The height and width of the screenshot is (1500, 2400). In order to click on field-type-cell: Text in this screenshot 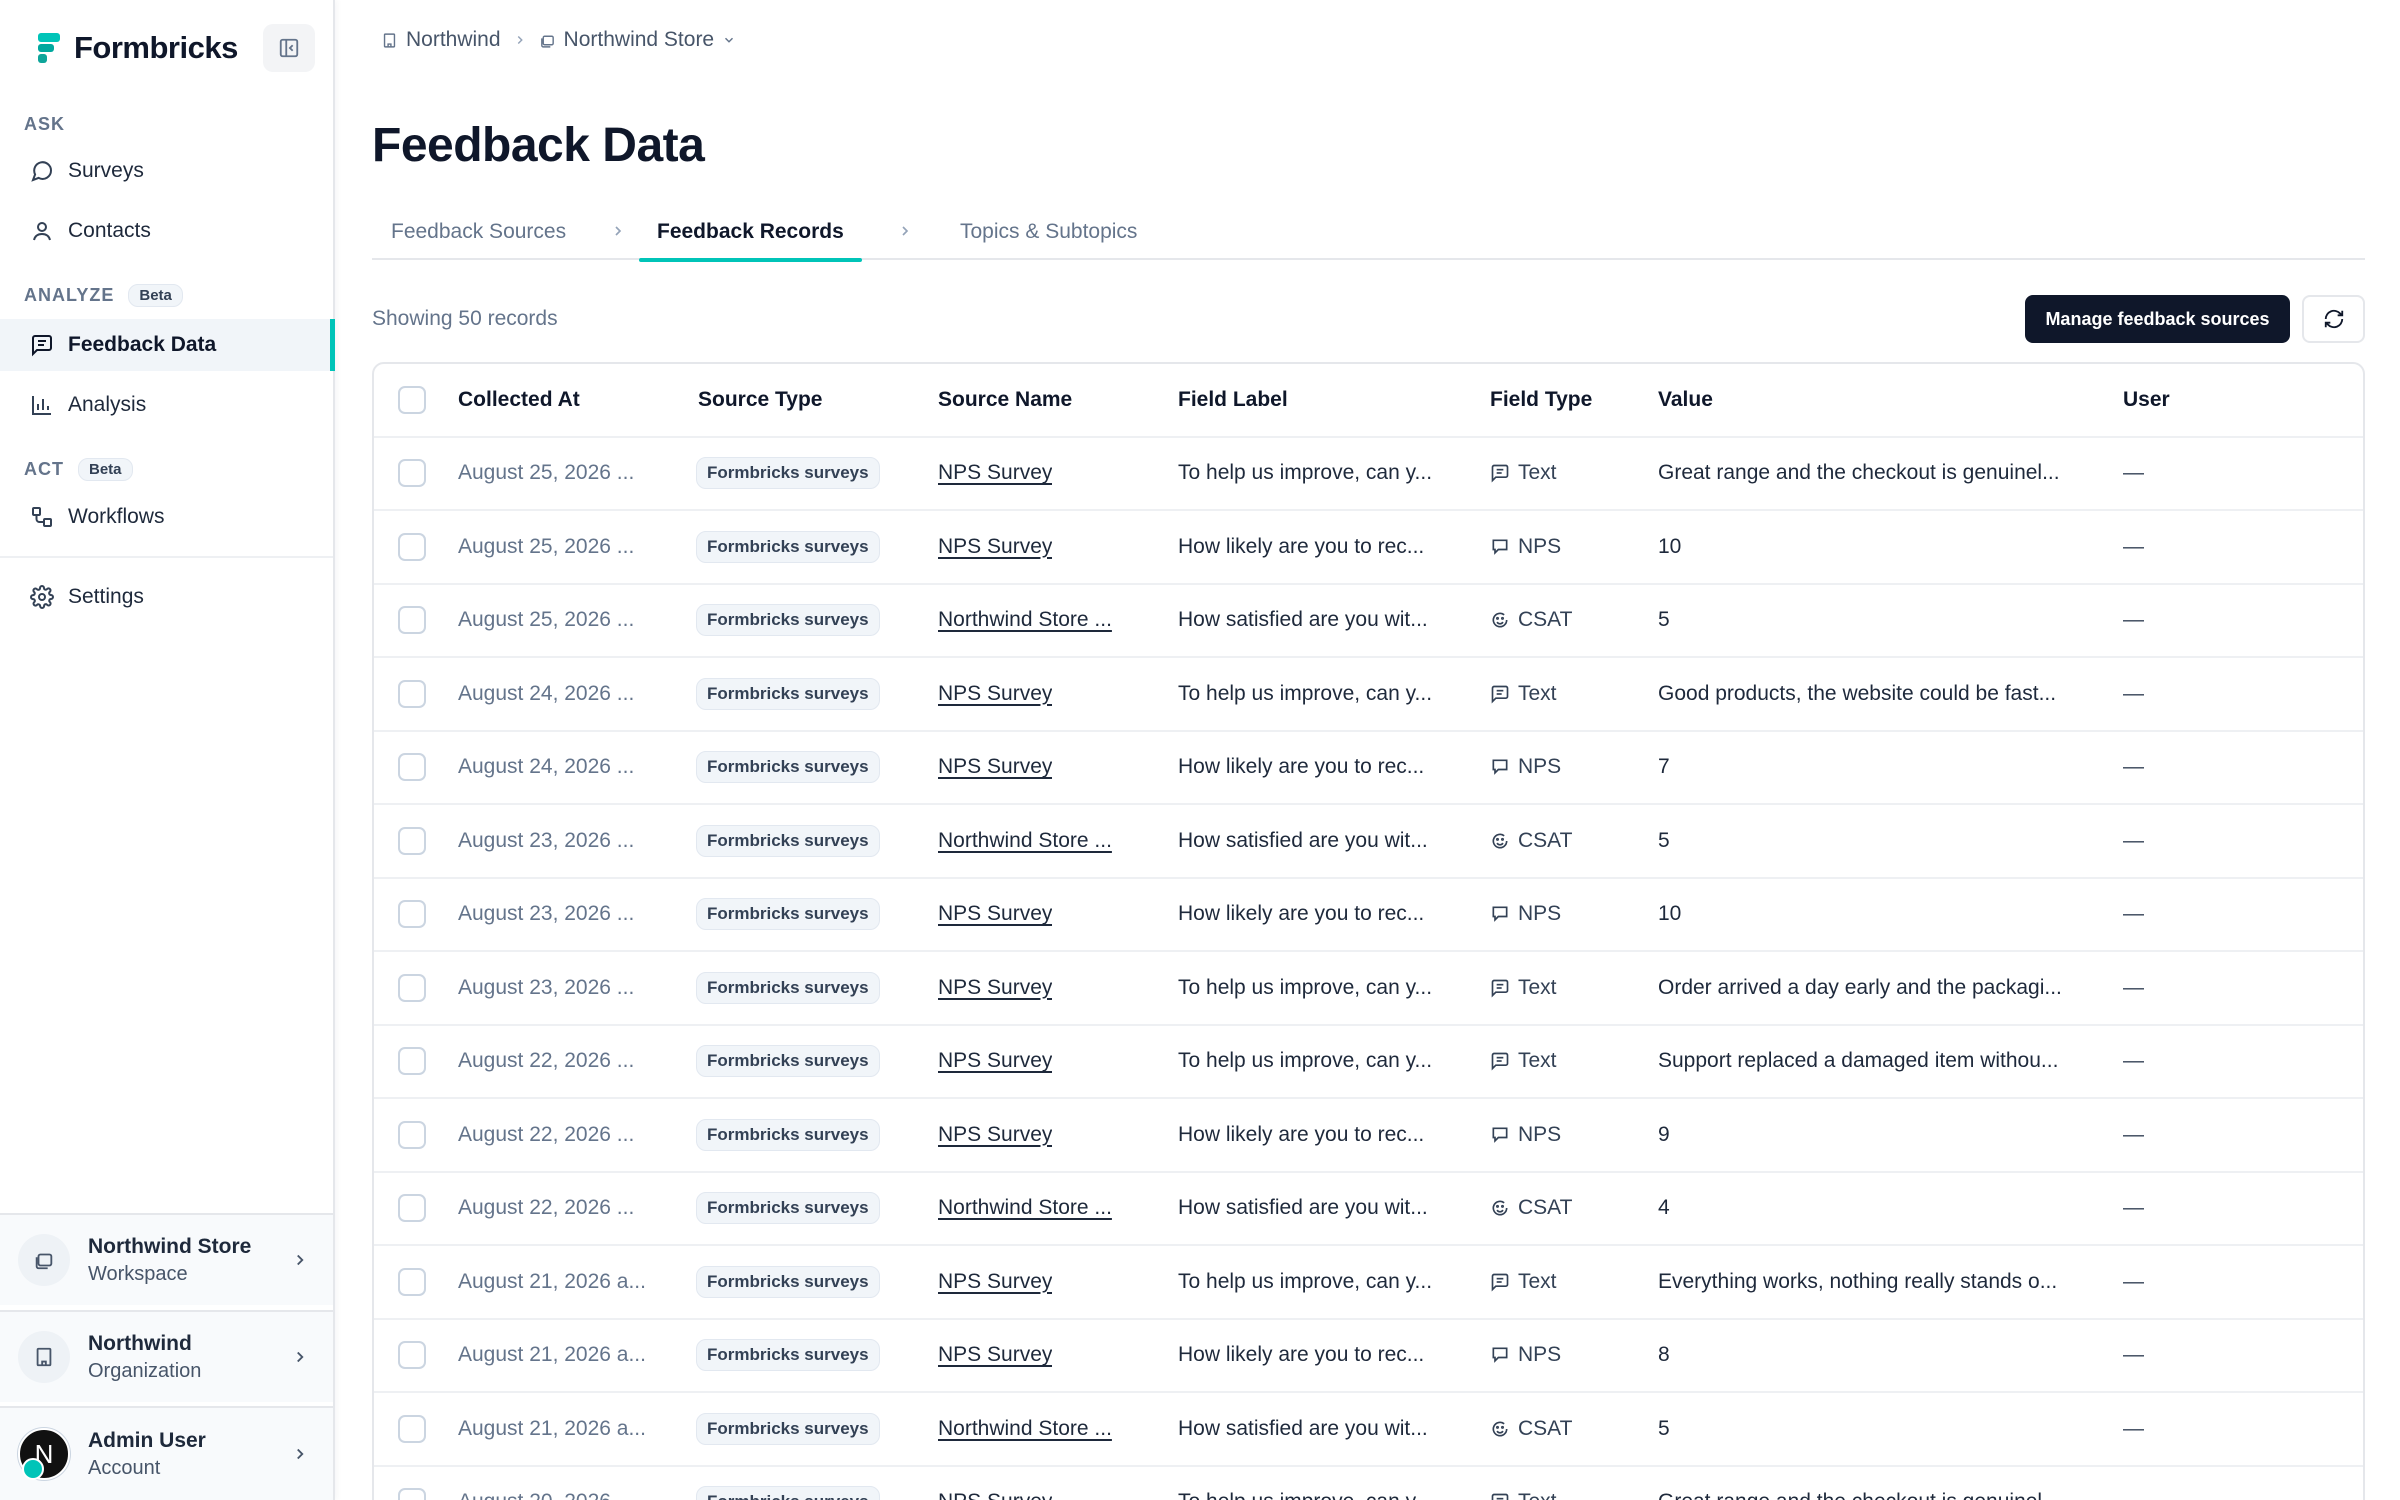, I will do `click(1523, 474)`.